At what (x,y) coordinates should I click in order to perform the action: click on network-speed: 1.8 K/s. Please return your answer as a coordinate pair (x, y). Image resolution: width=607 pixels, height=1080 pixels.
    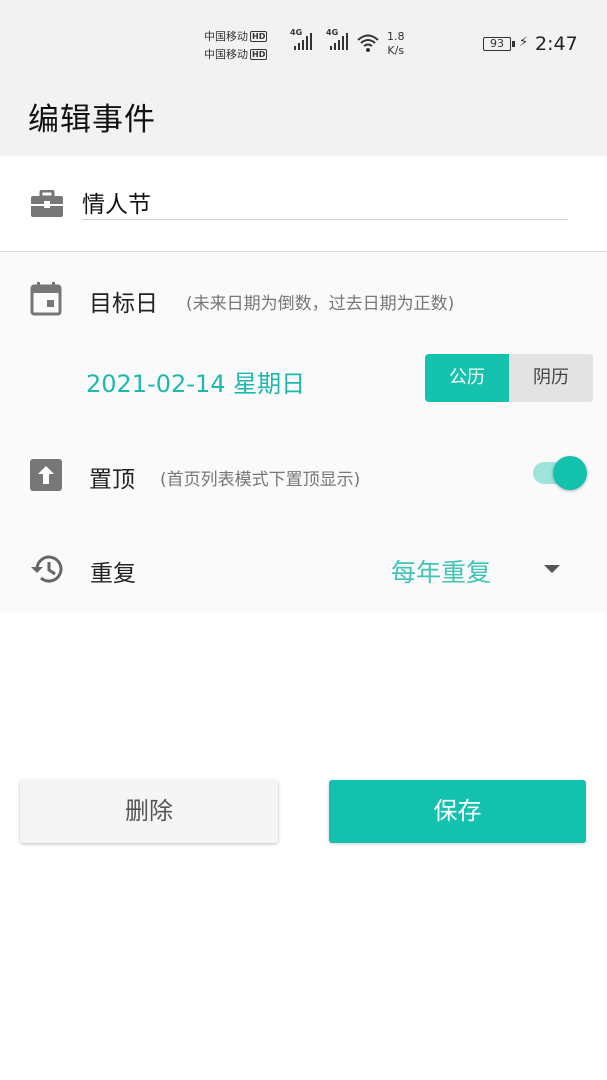
    Looking at the image, I should click on (396, 44).